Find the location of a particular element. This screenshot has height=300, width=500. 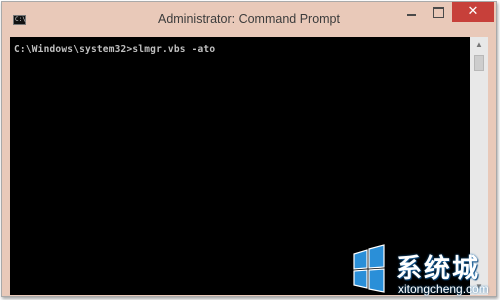

minimize-button is located at coordinates (411, 12).